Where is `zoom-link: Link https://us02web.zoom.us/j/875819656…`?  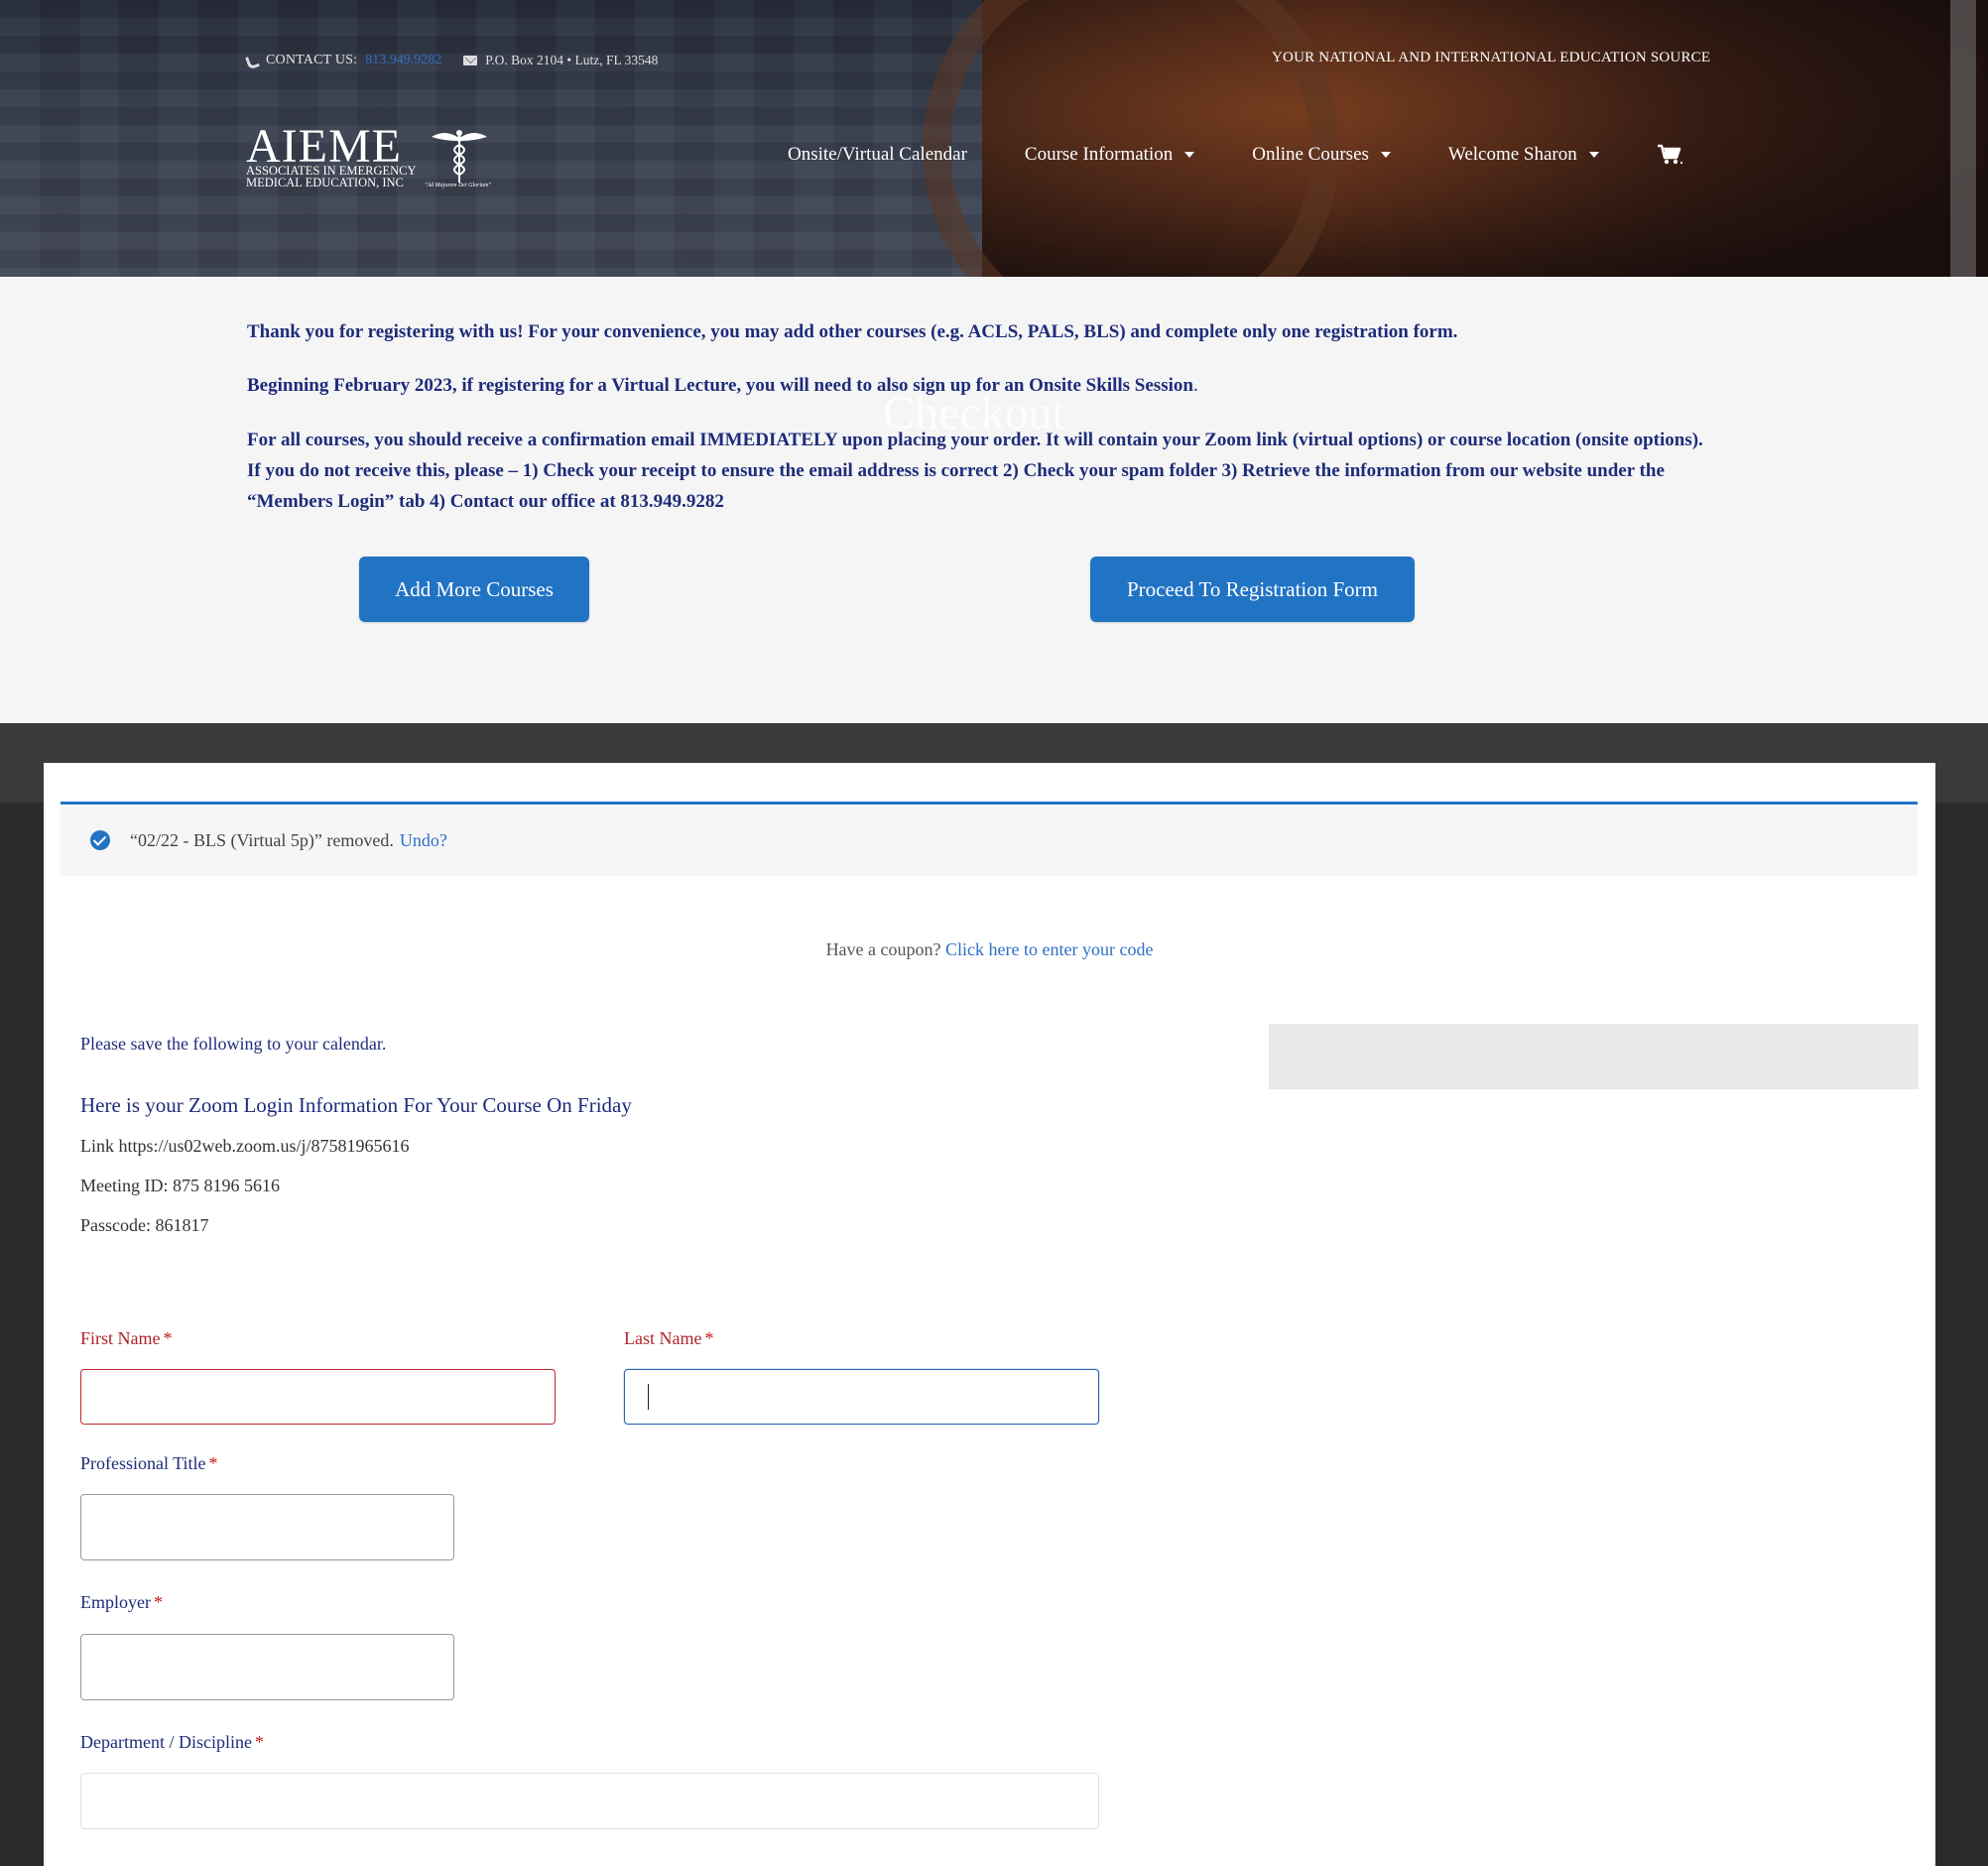
zoom-link: Link https://us02web.zoom.us/j/875819656… is located at coordinates (245, 1146).